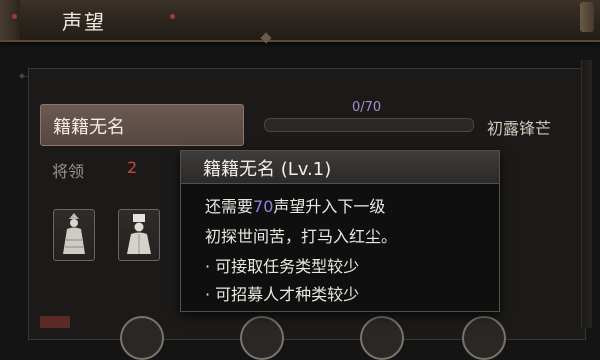  I want to click on bottom-tab-marker, so click(55, 322).